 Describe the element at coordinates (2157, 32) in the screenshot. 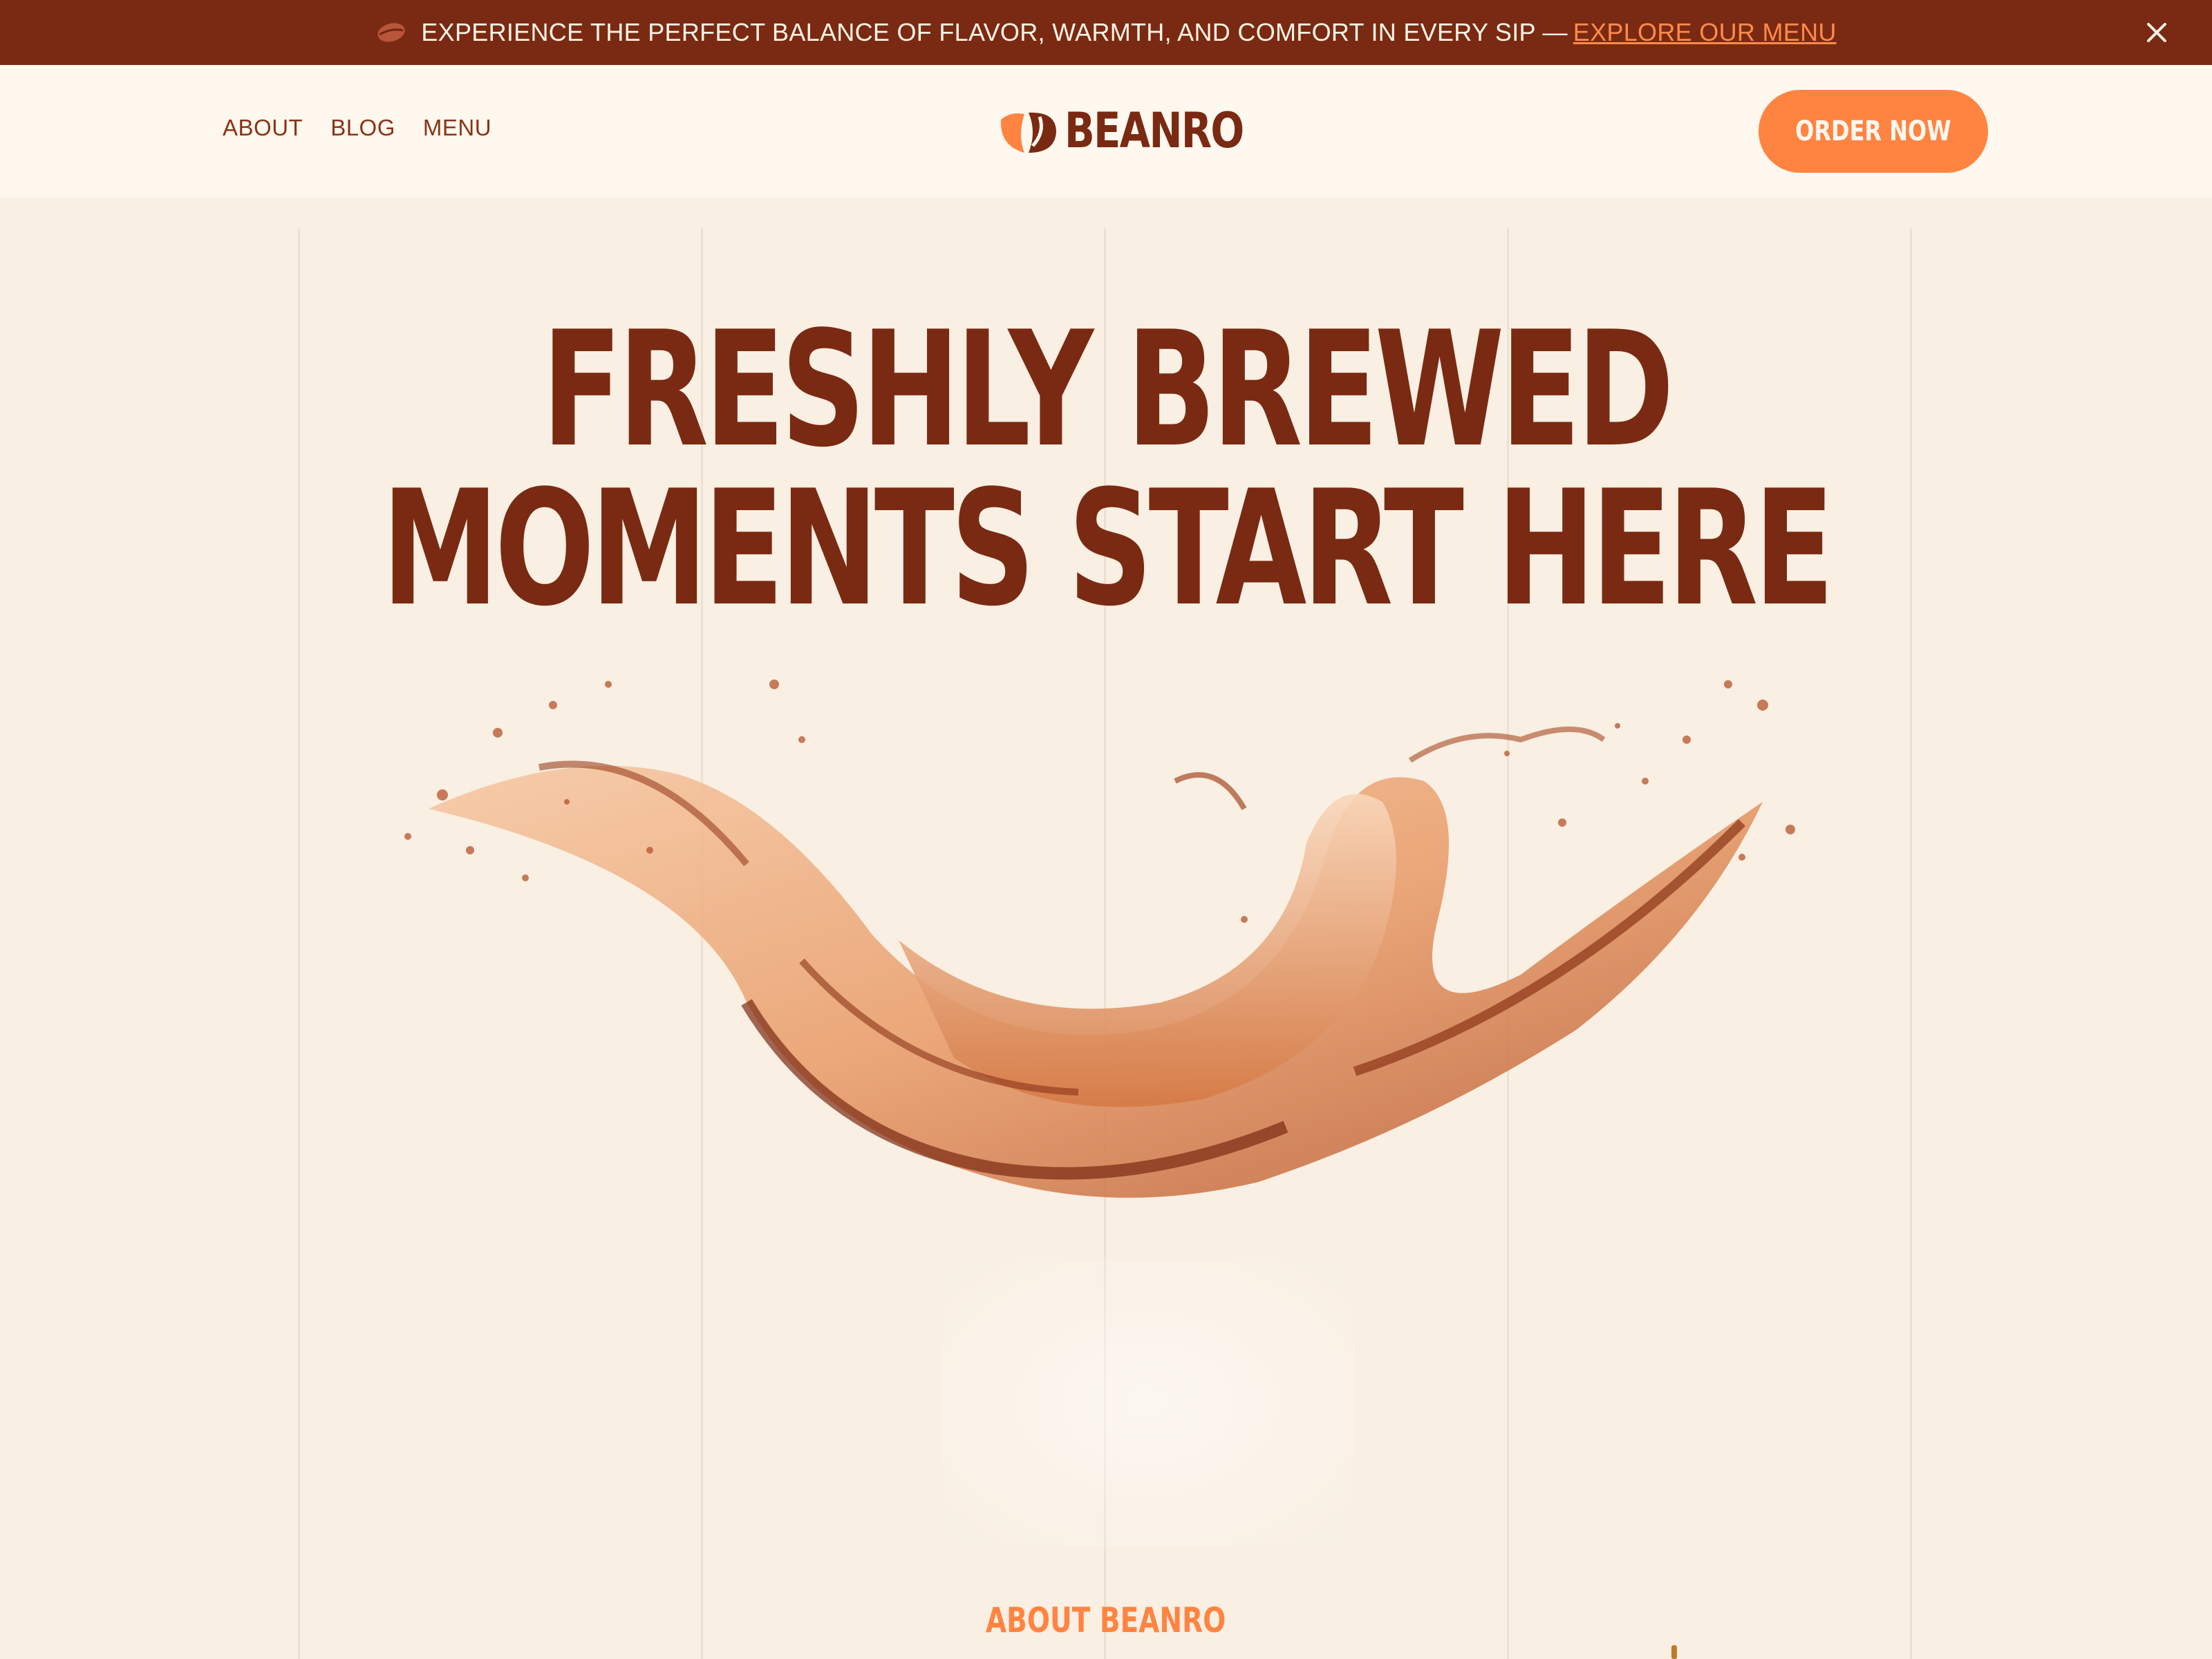

I see `close-icon` at that location.